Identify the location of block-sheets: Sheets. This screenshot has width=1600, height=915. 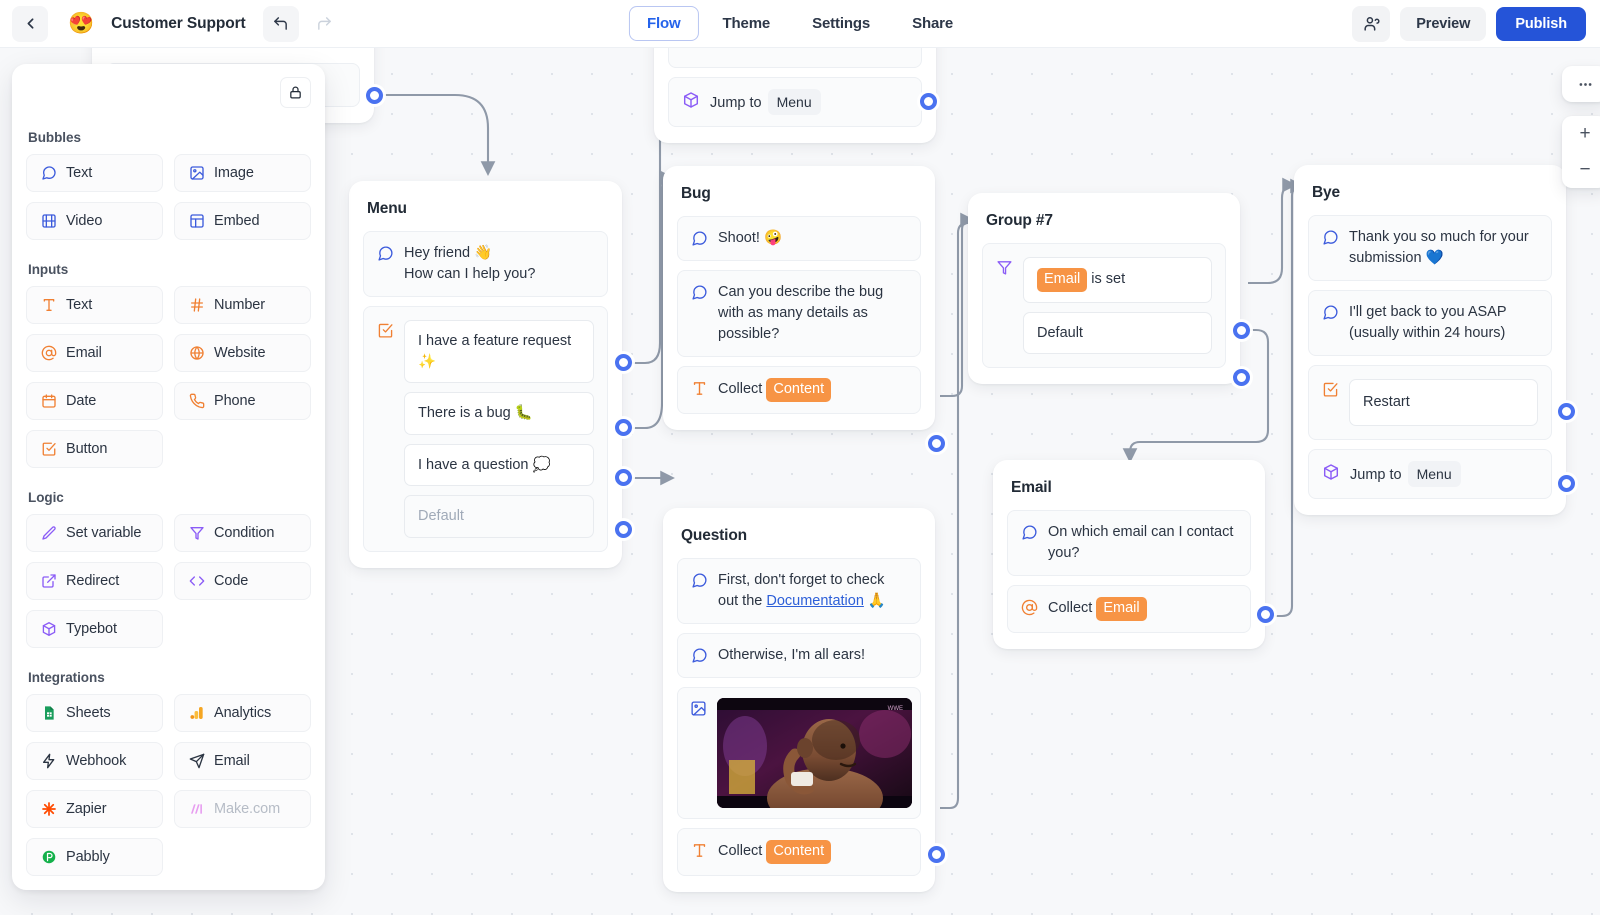
(94, 713).